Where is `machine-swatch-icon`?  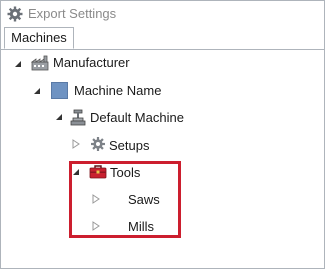
machine-swatch-icon is located at coordinates (59, 90).